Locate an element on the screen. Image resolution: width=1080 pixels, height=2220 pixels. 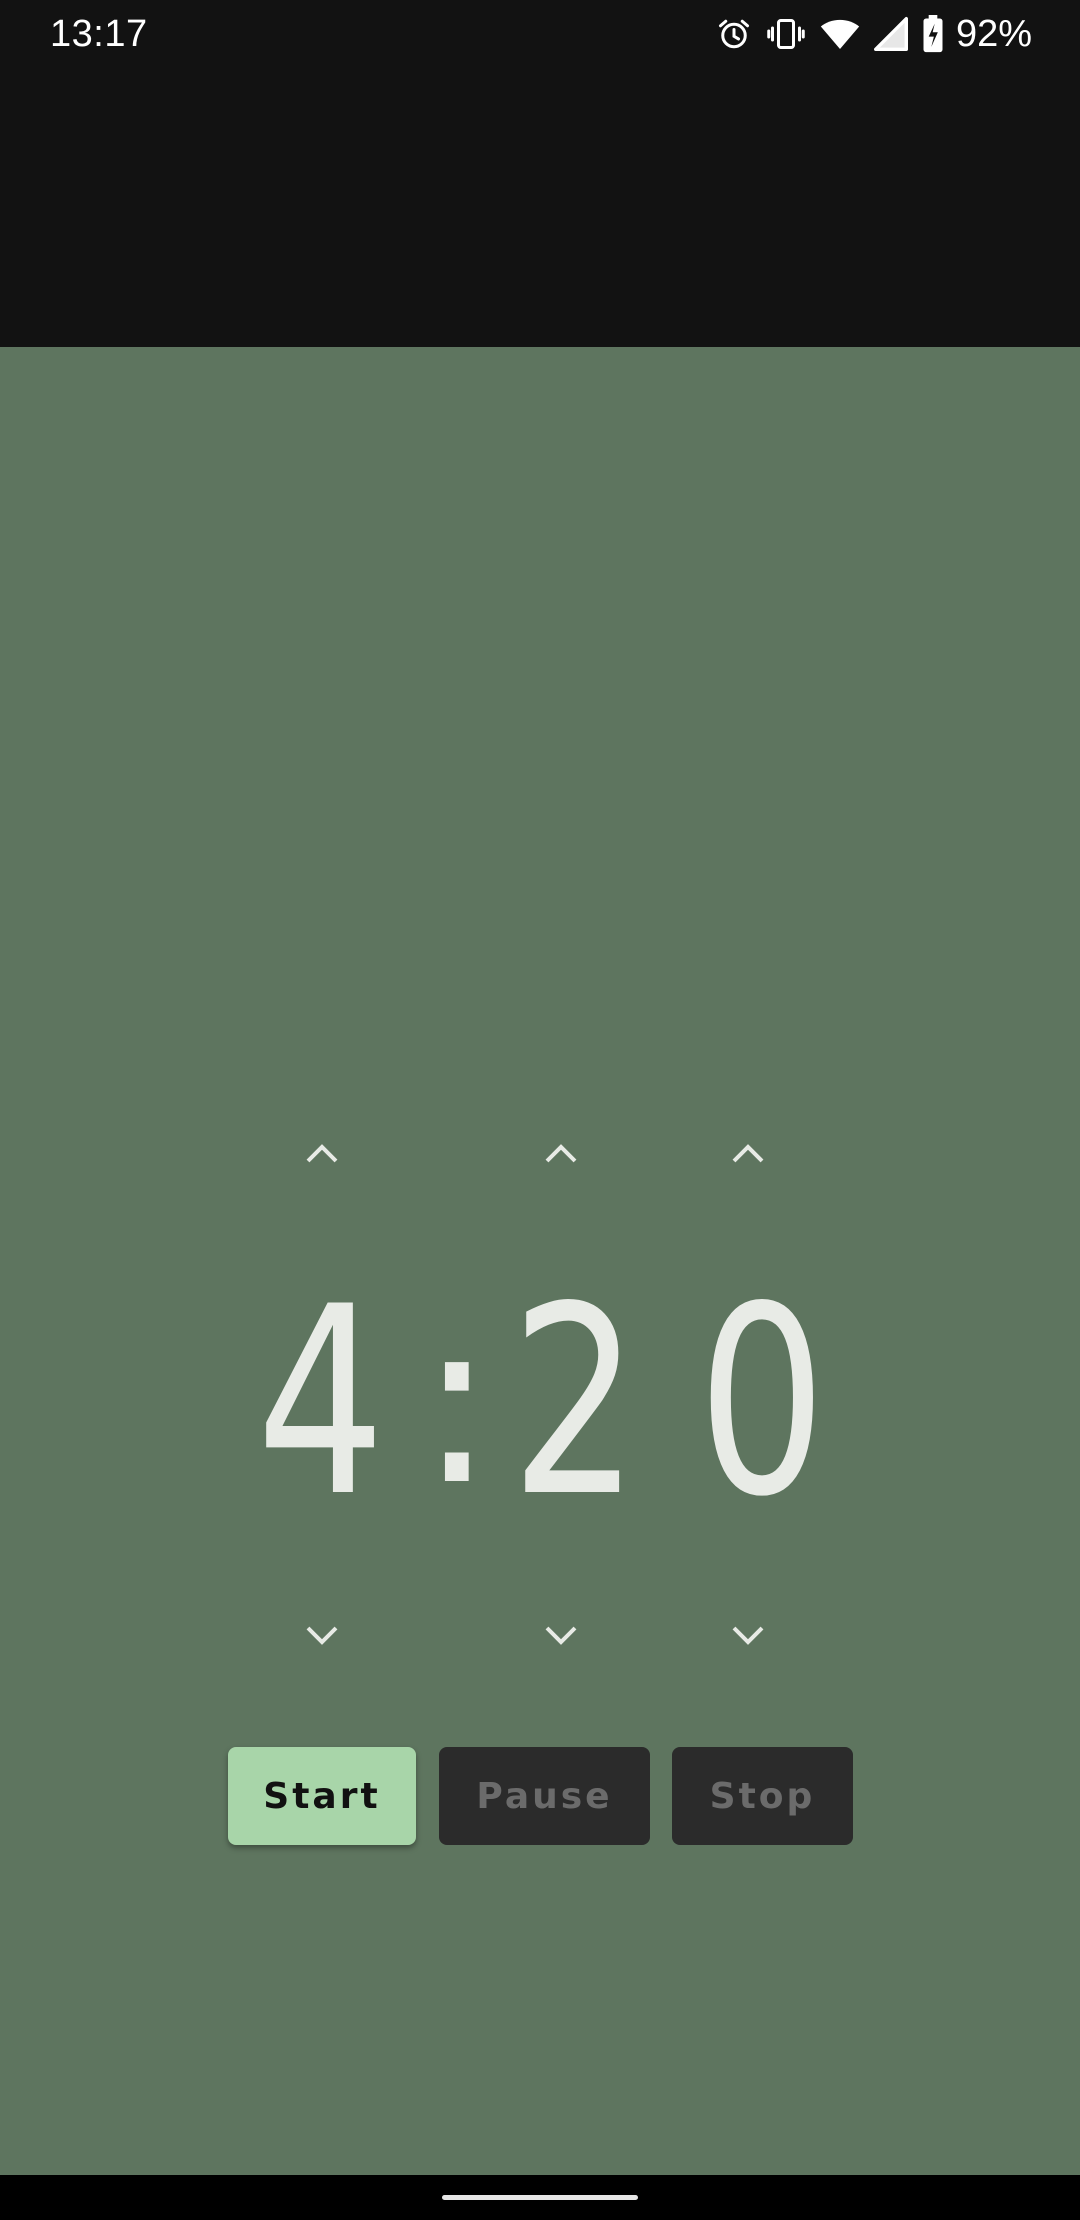
battery-charging-icon is located at coordinates (933, 34).